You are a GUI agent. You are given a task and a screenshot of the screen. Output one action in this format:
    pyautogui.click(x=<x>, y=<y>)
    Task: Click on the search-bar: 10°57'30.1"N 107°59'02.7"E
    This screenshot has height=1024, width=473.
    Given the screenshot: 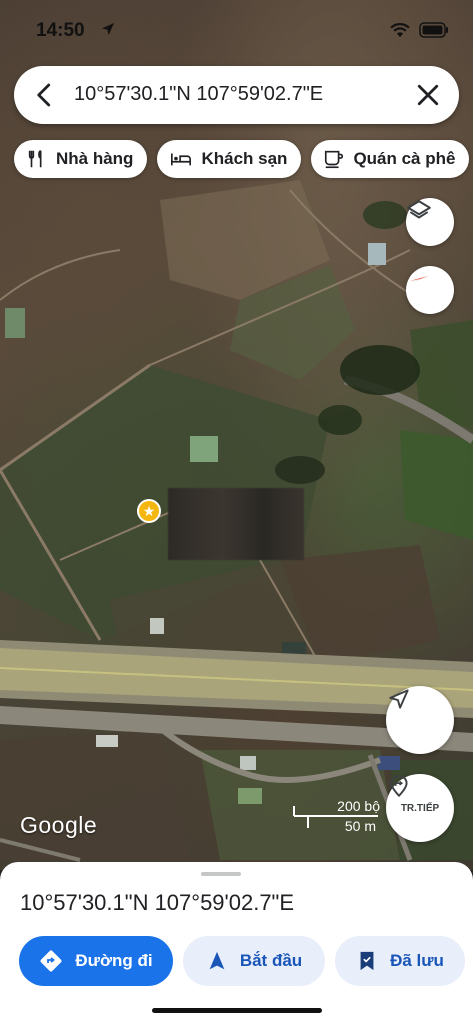 What is the action you would take?
    pyautogui.click(x=236, y=95)
    